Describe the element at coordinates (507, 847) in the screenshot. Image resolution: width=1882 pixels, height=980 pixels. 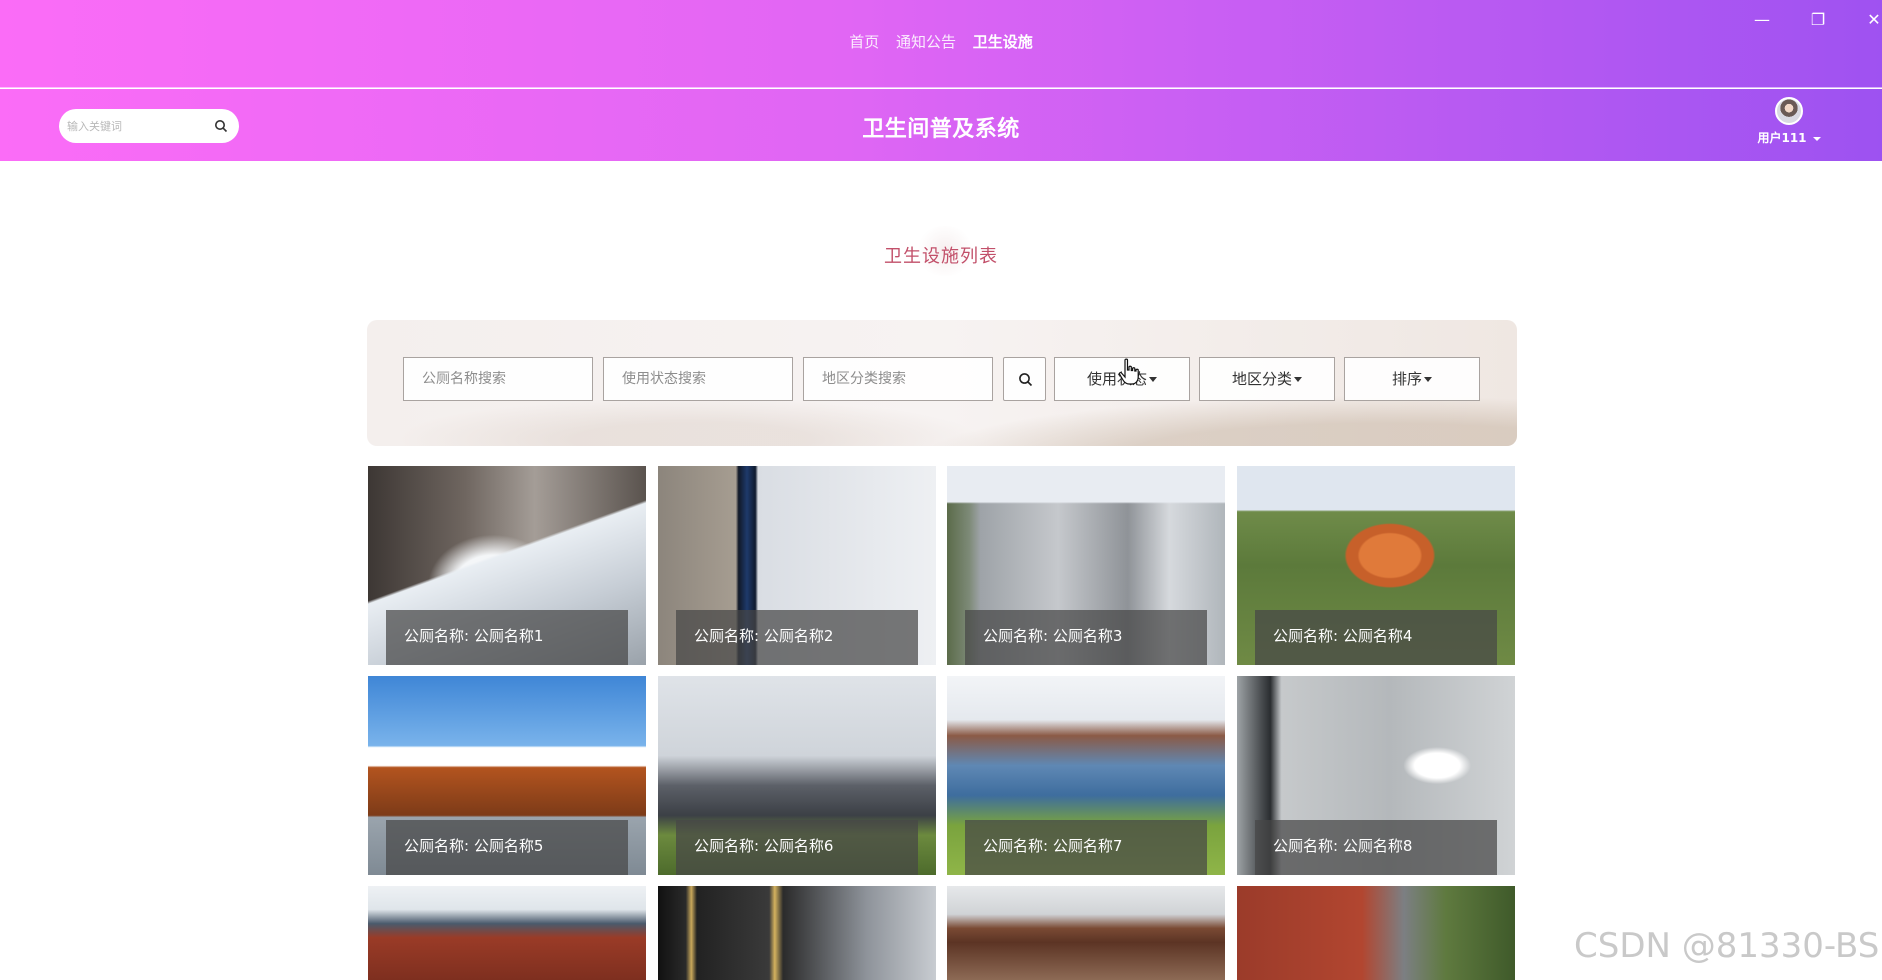
I see `card-caption: 公厕名称: 公厕名称5` at that location.